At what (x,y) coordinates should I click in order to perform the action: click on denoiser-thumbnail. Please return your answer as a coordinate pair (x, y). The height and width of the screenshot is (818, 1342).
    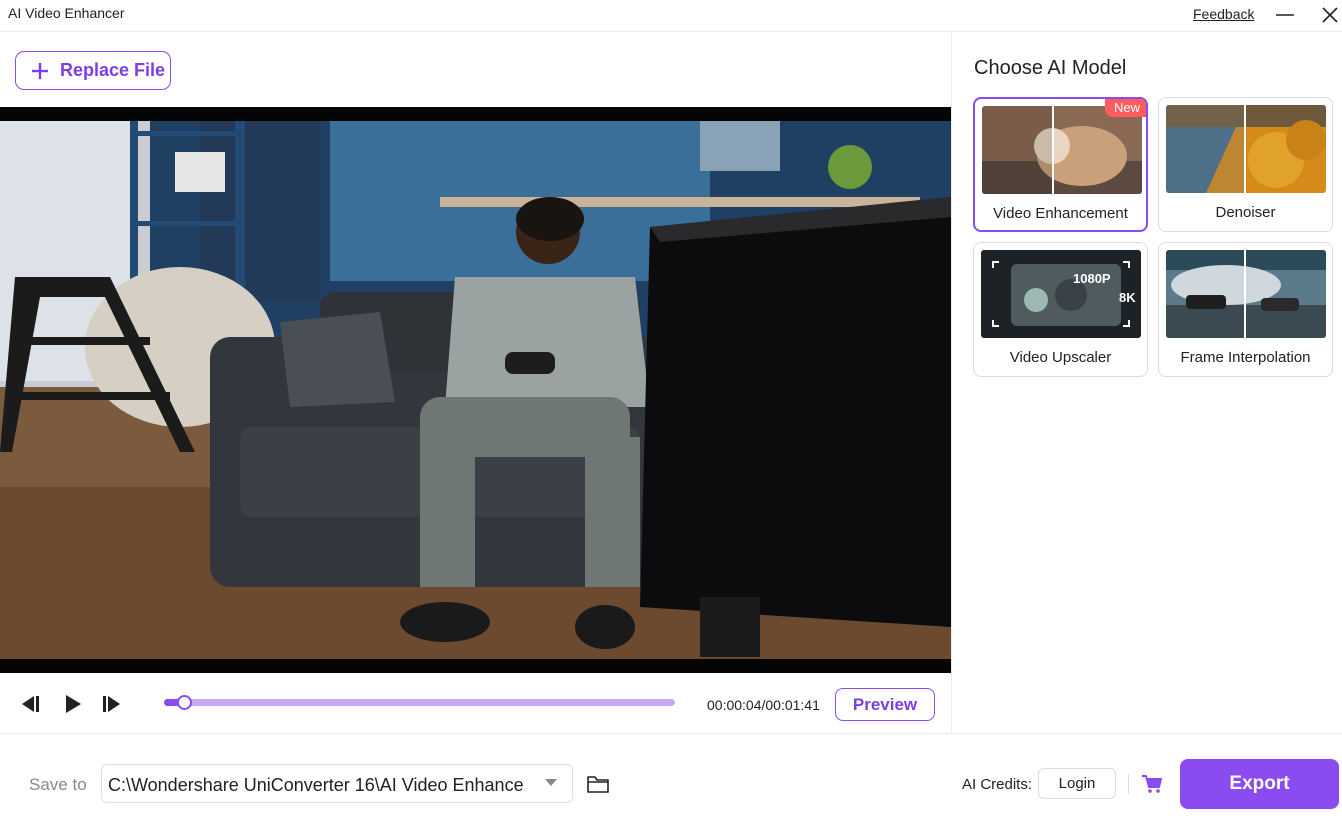
    Looking at the image, I should click on (1246, 149).